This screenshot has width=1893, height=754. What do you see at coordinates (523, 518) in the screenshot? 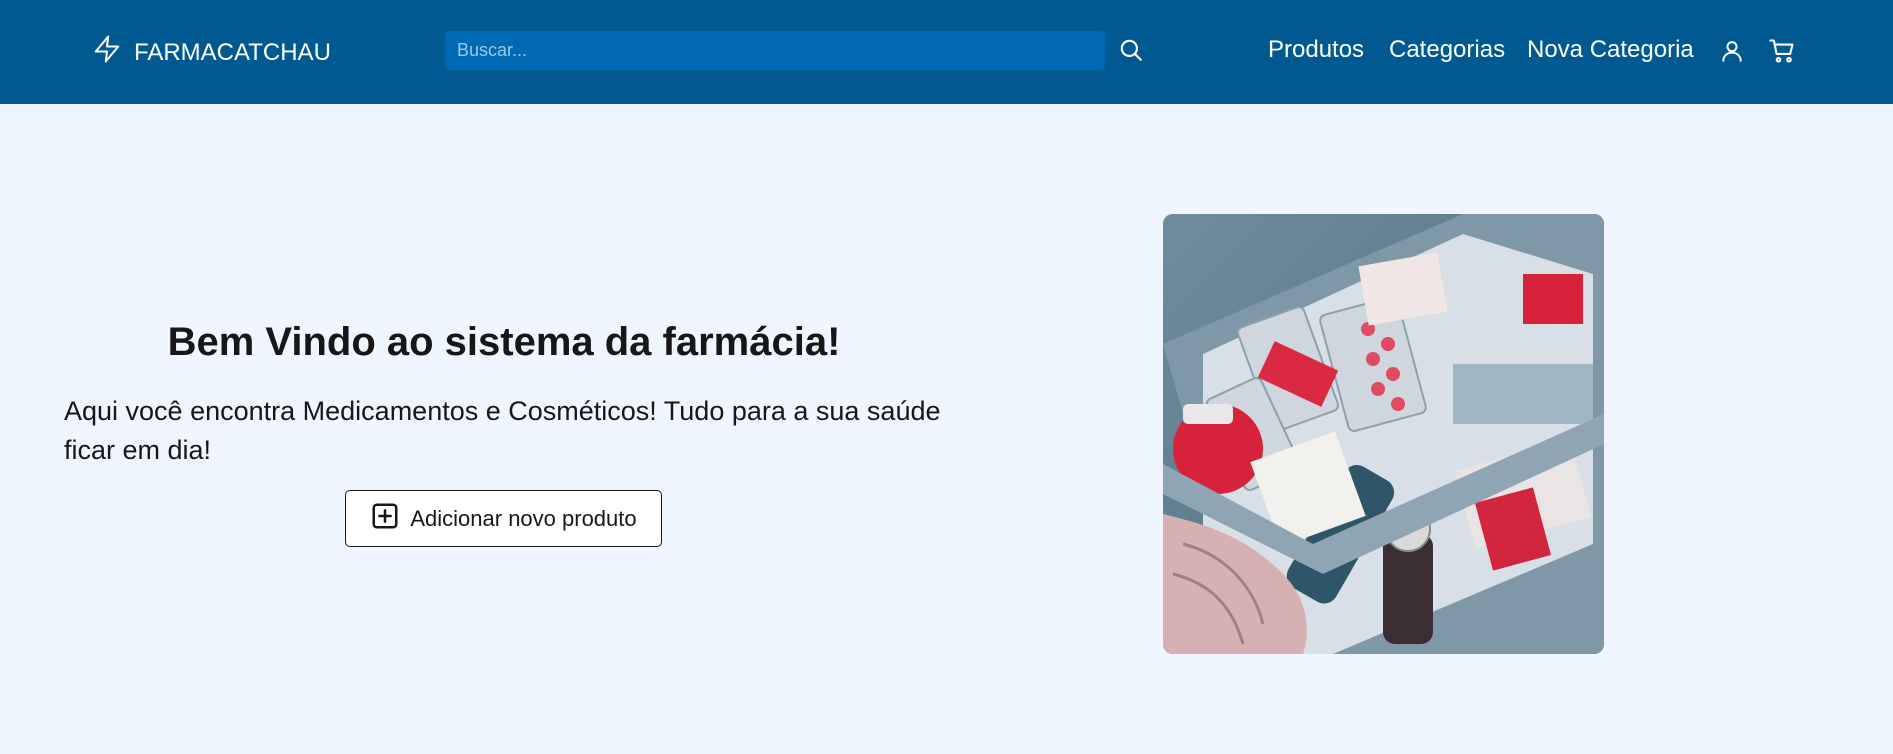
I see `add-product-label: Adicionar novo produto` at bounding box center [523, 518].